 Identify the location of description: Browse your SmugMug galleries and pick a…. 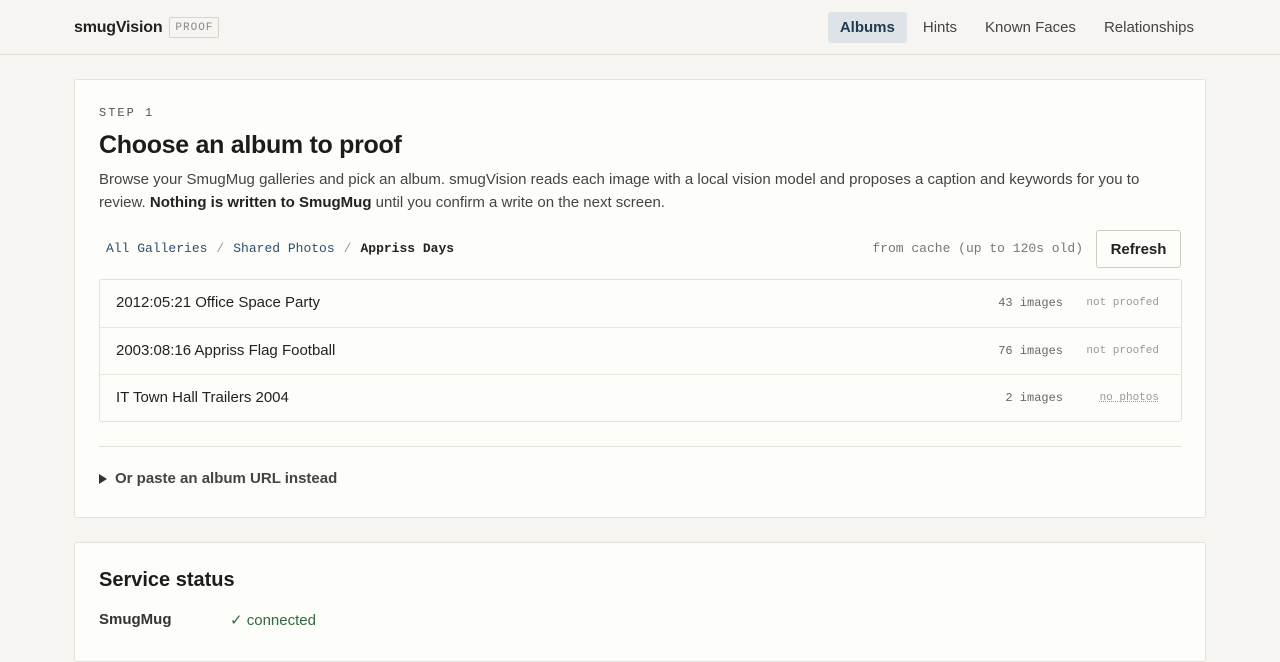
(634, 191).